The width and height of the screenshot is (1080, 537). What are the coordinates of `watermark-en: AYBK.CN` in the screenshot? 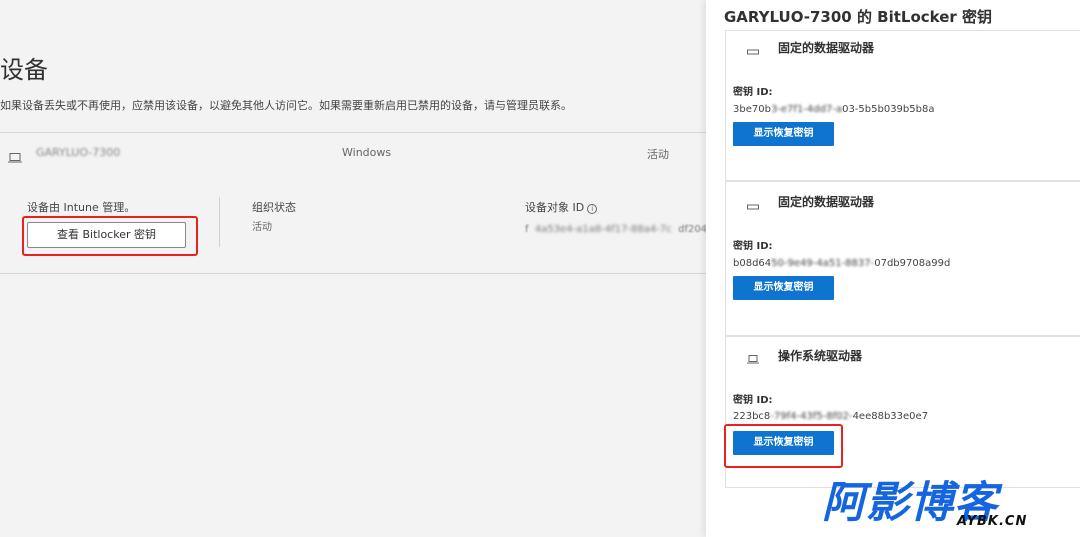 It's located at (992, 521).